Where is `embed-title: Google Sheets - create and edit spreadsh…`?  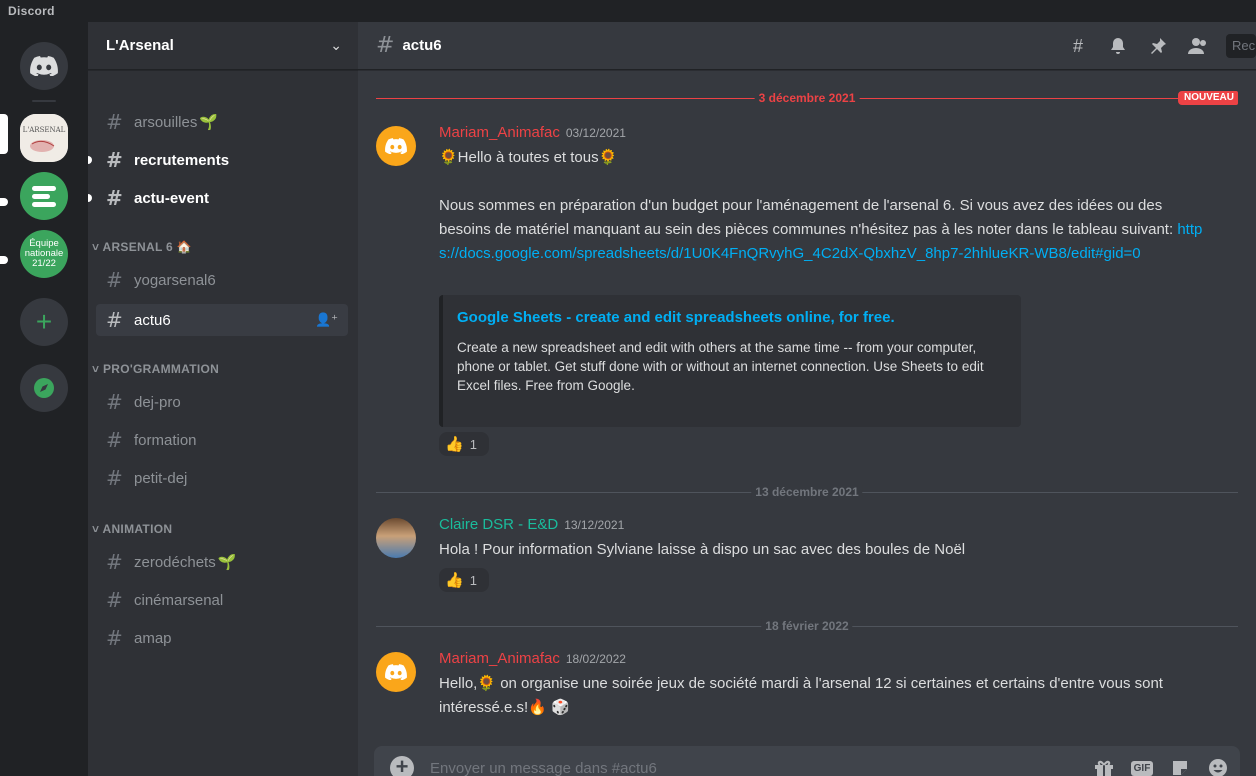
embed-title: Google Sheets - create and edit spreadsh… is located at coordinates (731, 317).